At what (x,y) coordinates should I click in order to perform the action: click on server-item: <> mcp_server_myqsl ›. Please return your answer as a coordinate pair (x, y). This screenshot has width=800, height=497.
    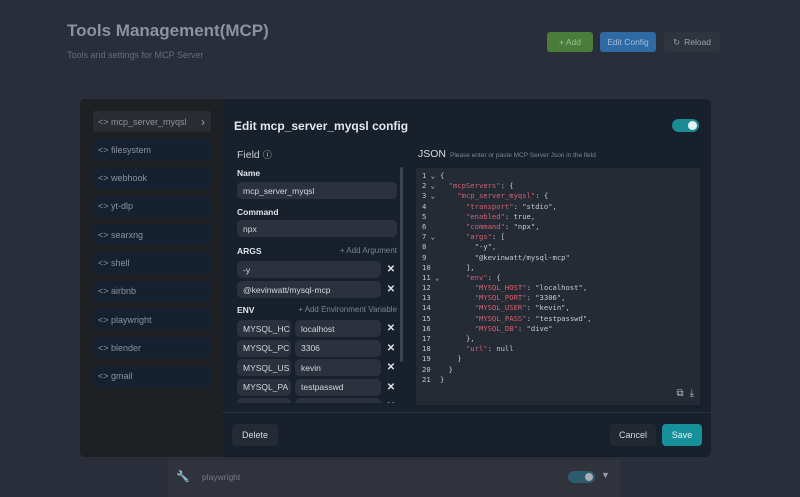
    Looking at the image, I should click on (152, 121).